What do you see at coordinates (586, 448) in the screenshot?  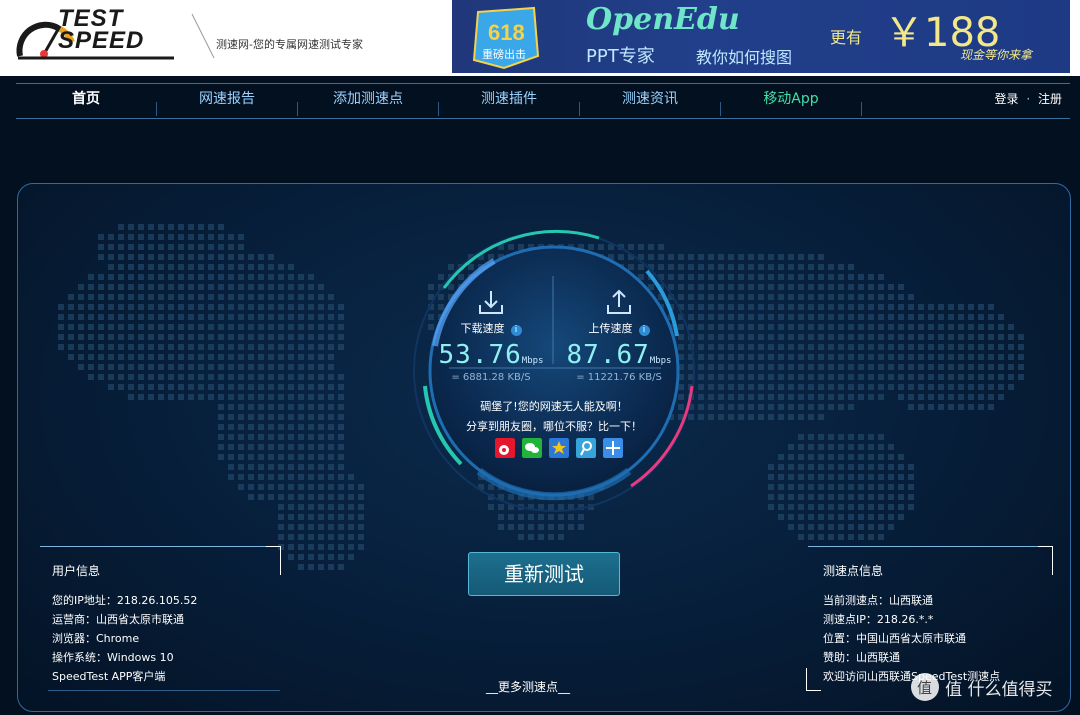 I see `tencent-weibo-icon` at bounding box center [586, 448].